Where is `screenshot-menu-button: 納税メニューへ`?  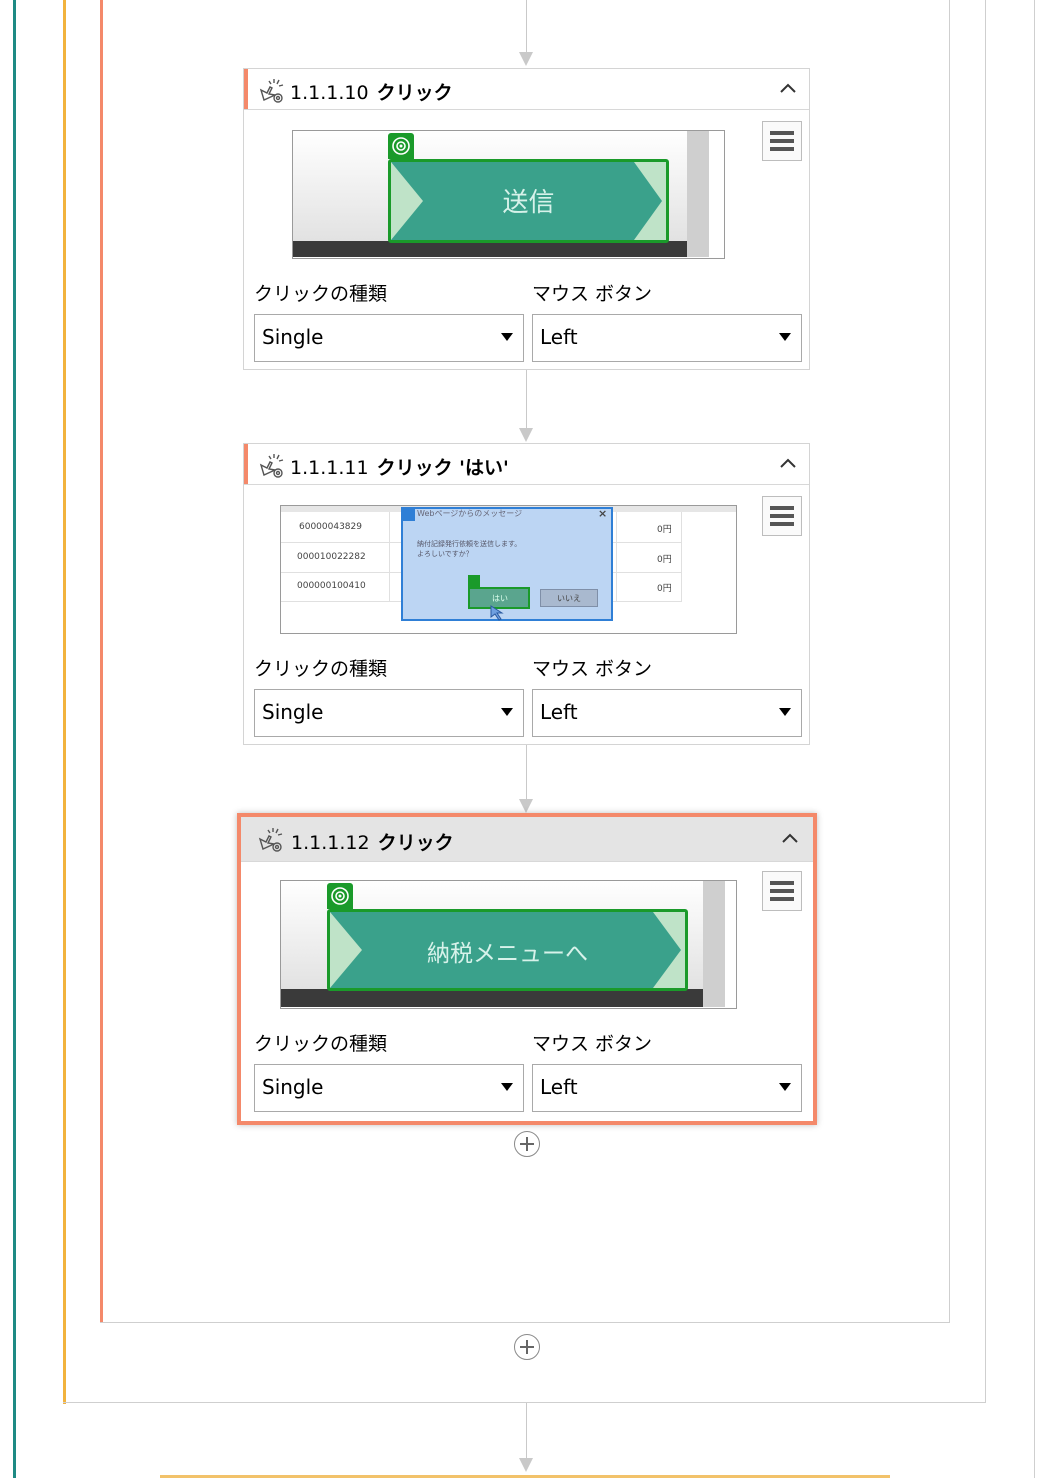
screenshot-menu-button: 納税メニューへ is located at coordinates (507, 950).